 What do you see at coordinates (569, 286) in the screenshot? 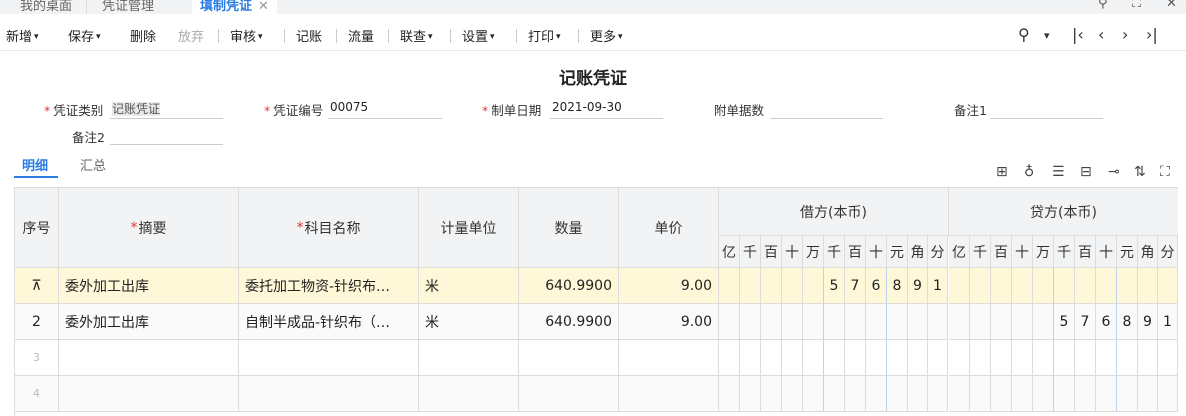
I see `qty-cell: 640.9900` at bounding box center [569, 286].